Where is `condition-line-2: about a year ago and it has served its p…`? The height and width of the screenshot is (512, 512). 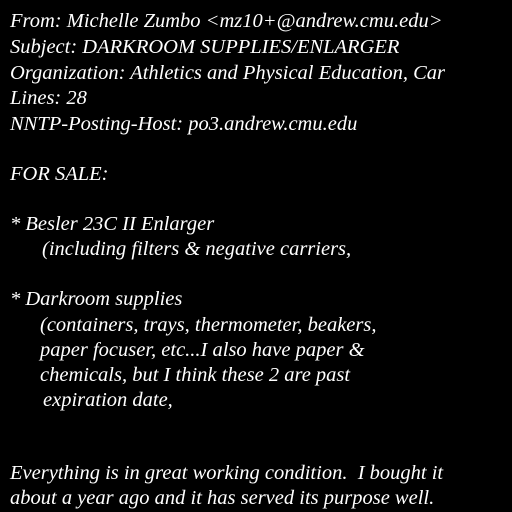
condition-line-2: about a year ago and it has served its p… is located at coordinates (222, 498).